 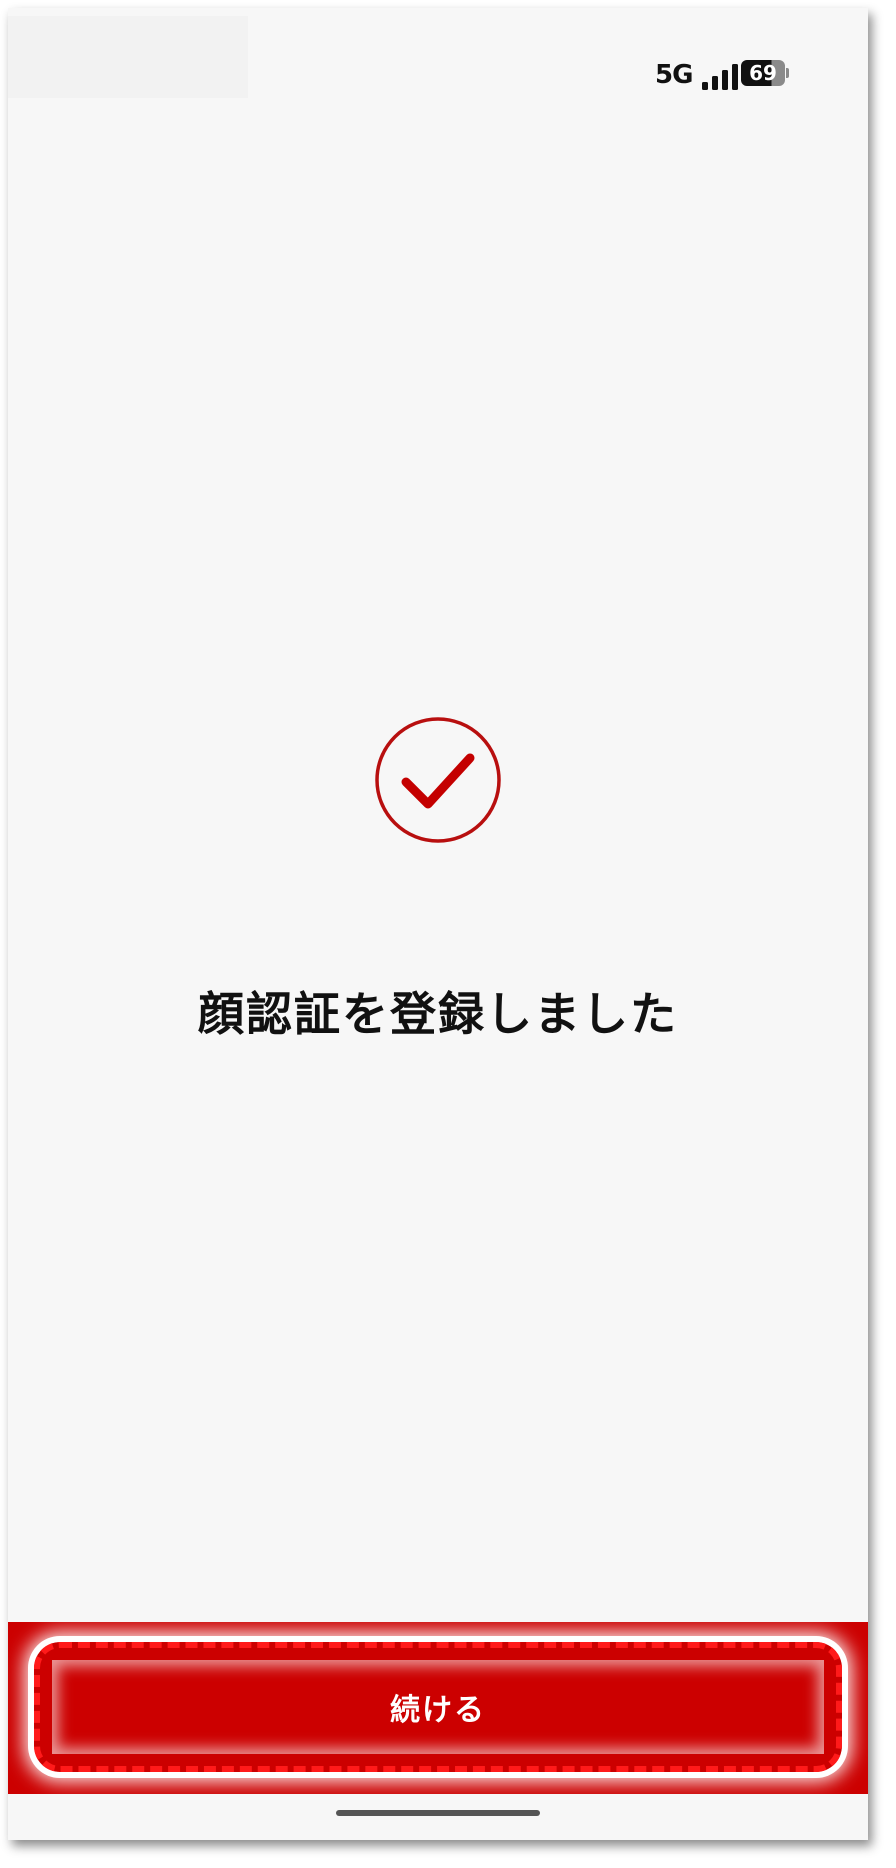 What do you see at coordinates (438, 53) in the screenshot?
I see `status-bar: 5G 69` at bounding box center [438, 53].